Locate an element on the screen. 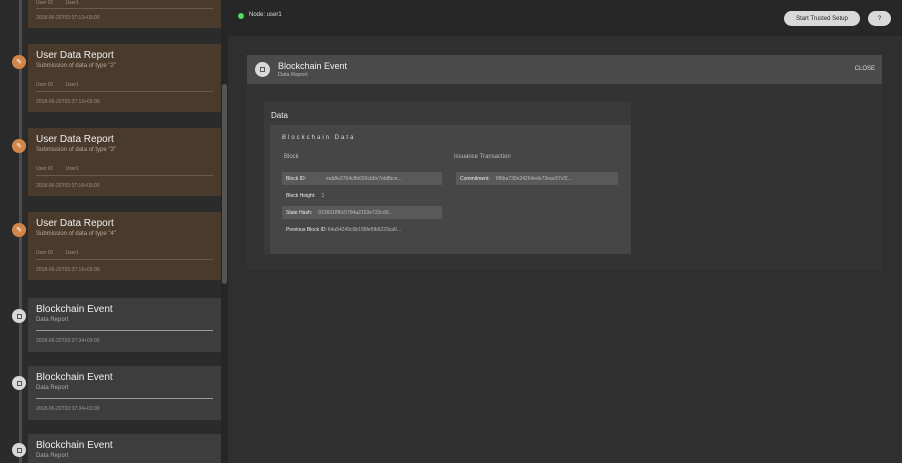 The height and width of the screenshot is (463, 902). block-id-label: Block ID: is located at coordinates (296, 178).